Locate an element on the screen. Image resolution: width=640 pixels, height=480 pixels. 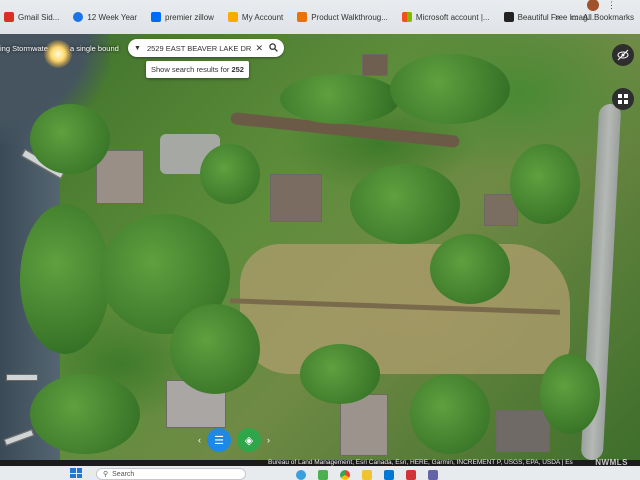
dock is located at coordinates (22, 377).